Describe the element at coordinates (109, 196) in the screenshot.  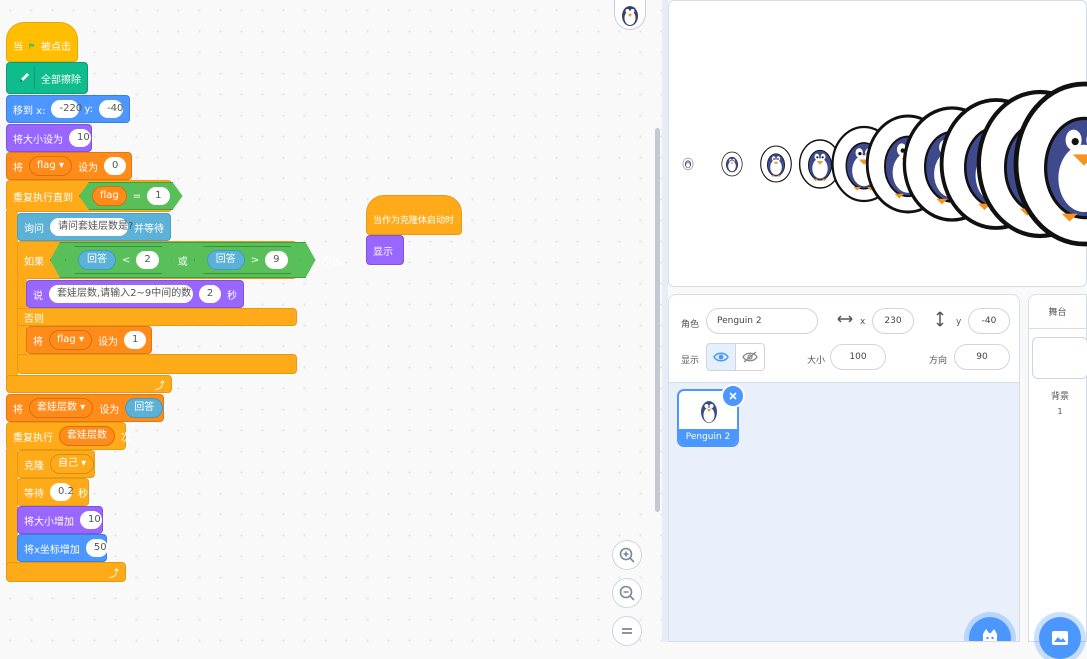
I see `flag-reporter: flag` at that location.